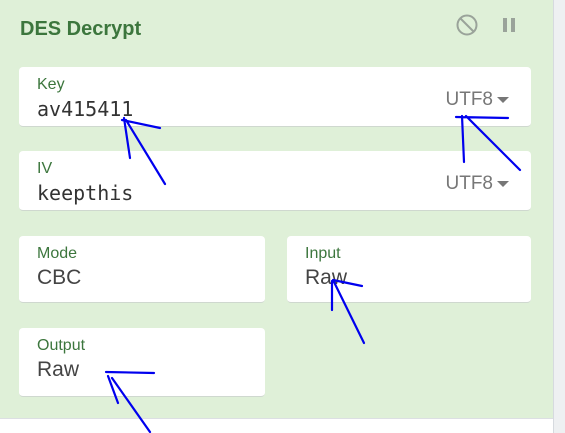 The image size is (565, 433). I want to click on input-label: Input, so click(323, 253).